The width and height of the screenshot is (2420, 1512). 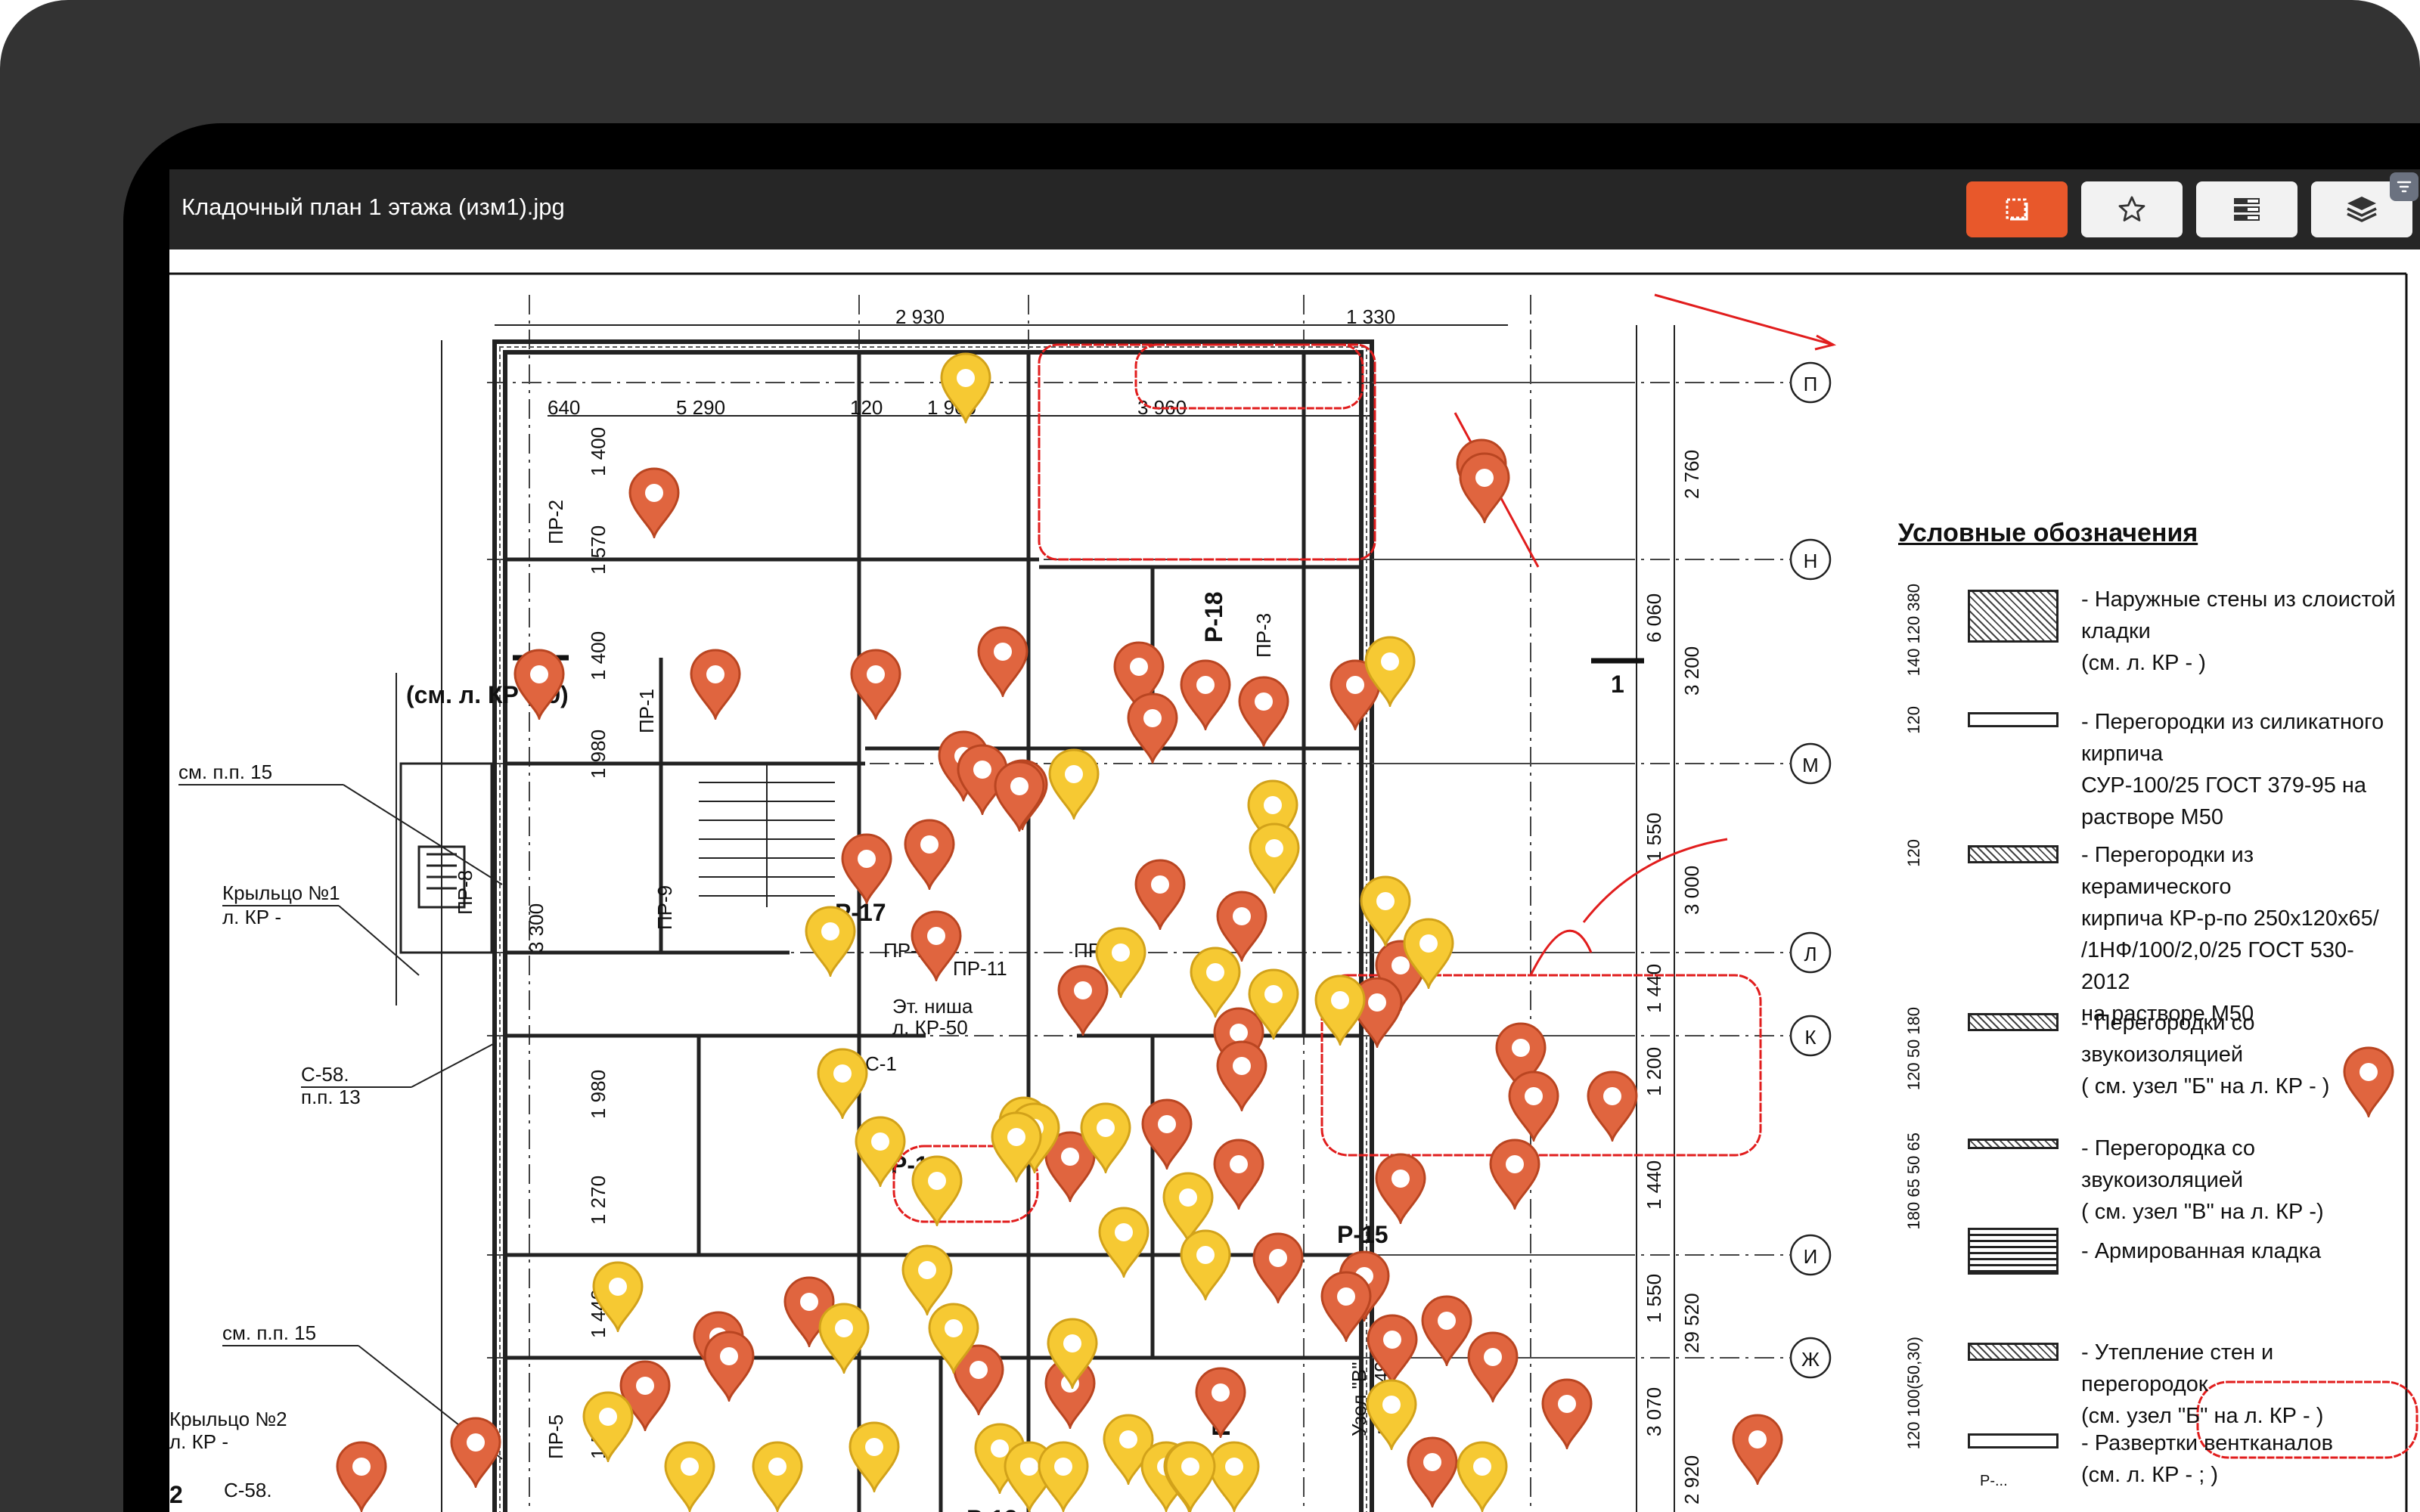 What do you see at coordinates (866, 407) in the screenshot?
I see `dimension-text: 120` at bounding box center [866, 407].